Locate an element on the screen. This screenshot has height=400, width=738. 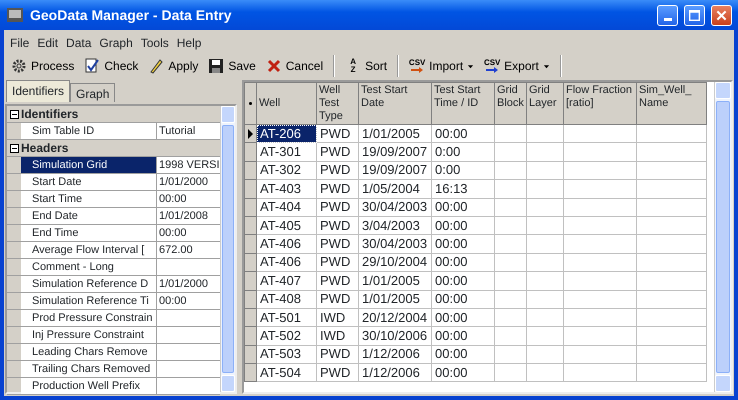
table-cell: 30/10/2006 is located at coordinates (395, 336).